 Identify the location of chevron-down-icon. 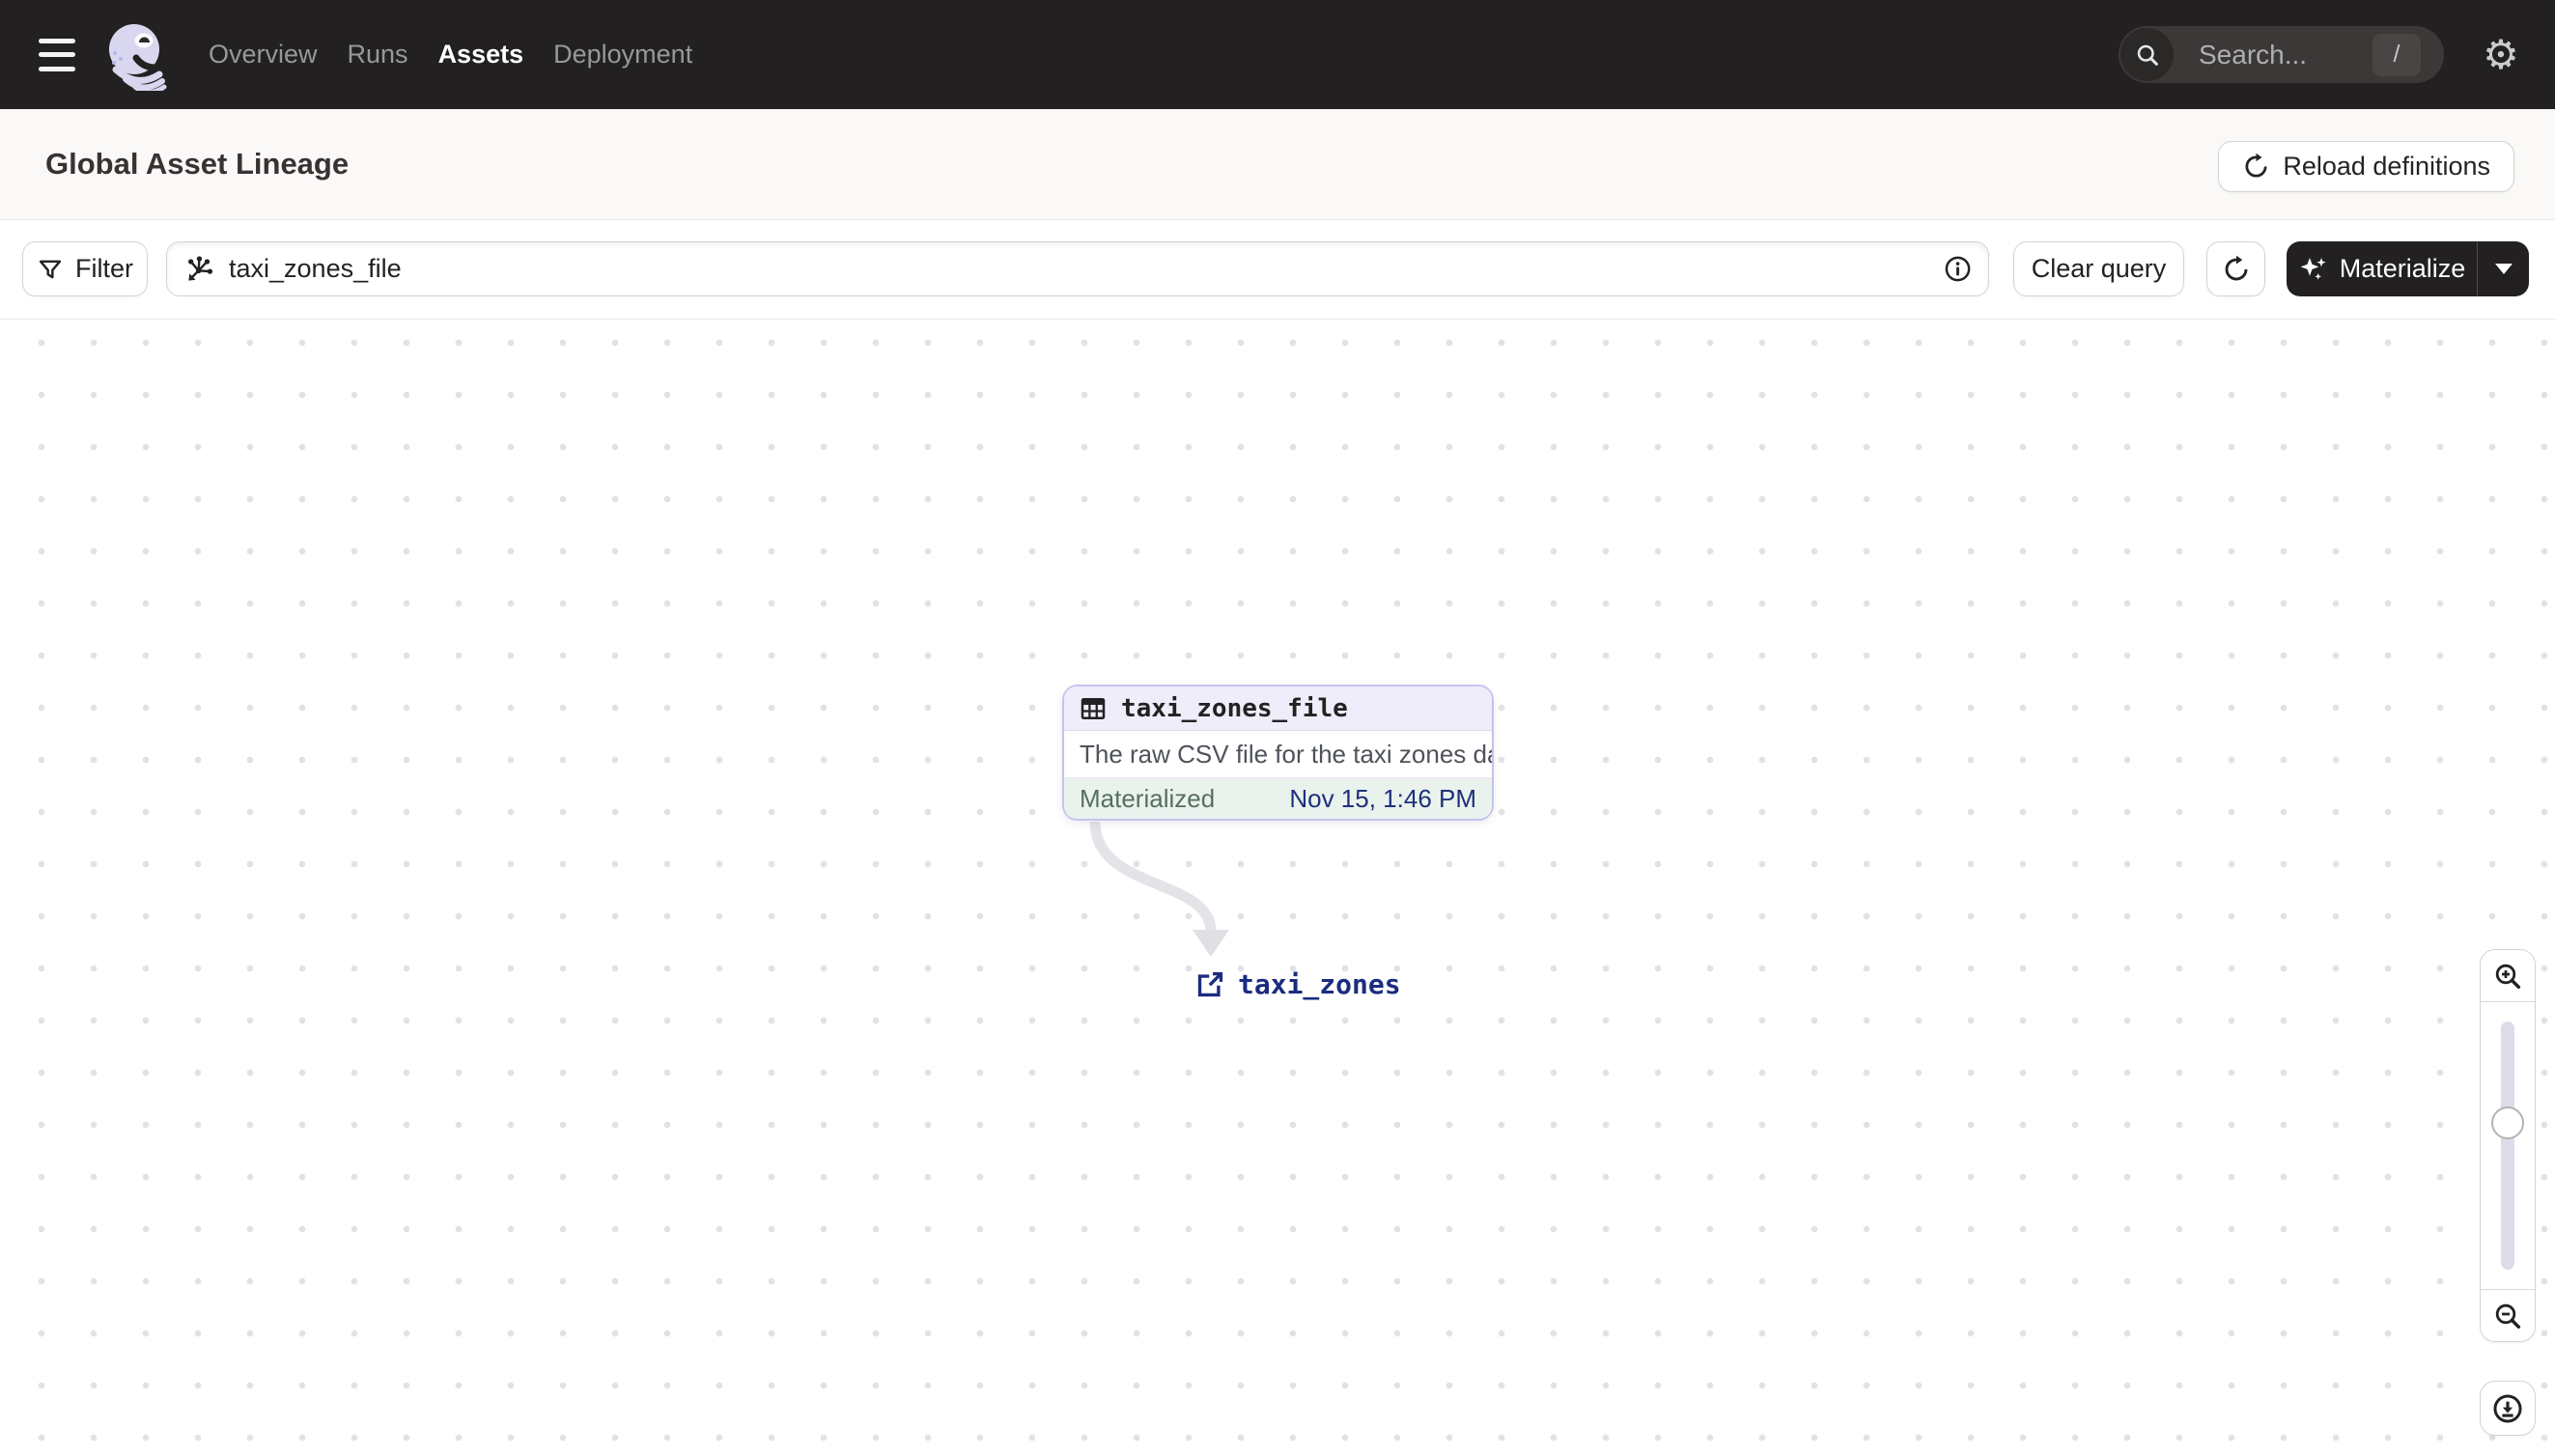
(2503, 269).